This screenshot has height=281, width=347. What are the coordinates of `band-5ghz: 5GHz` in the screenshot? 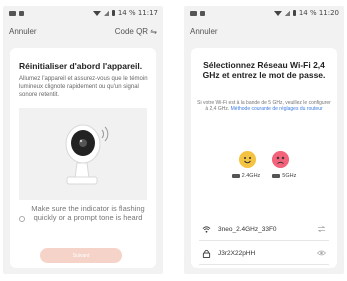 It's located at (284, 176).